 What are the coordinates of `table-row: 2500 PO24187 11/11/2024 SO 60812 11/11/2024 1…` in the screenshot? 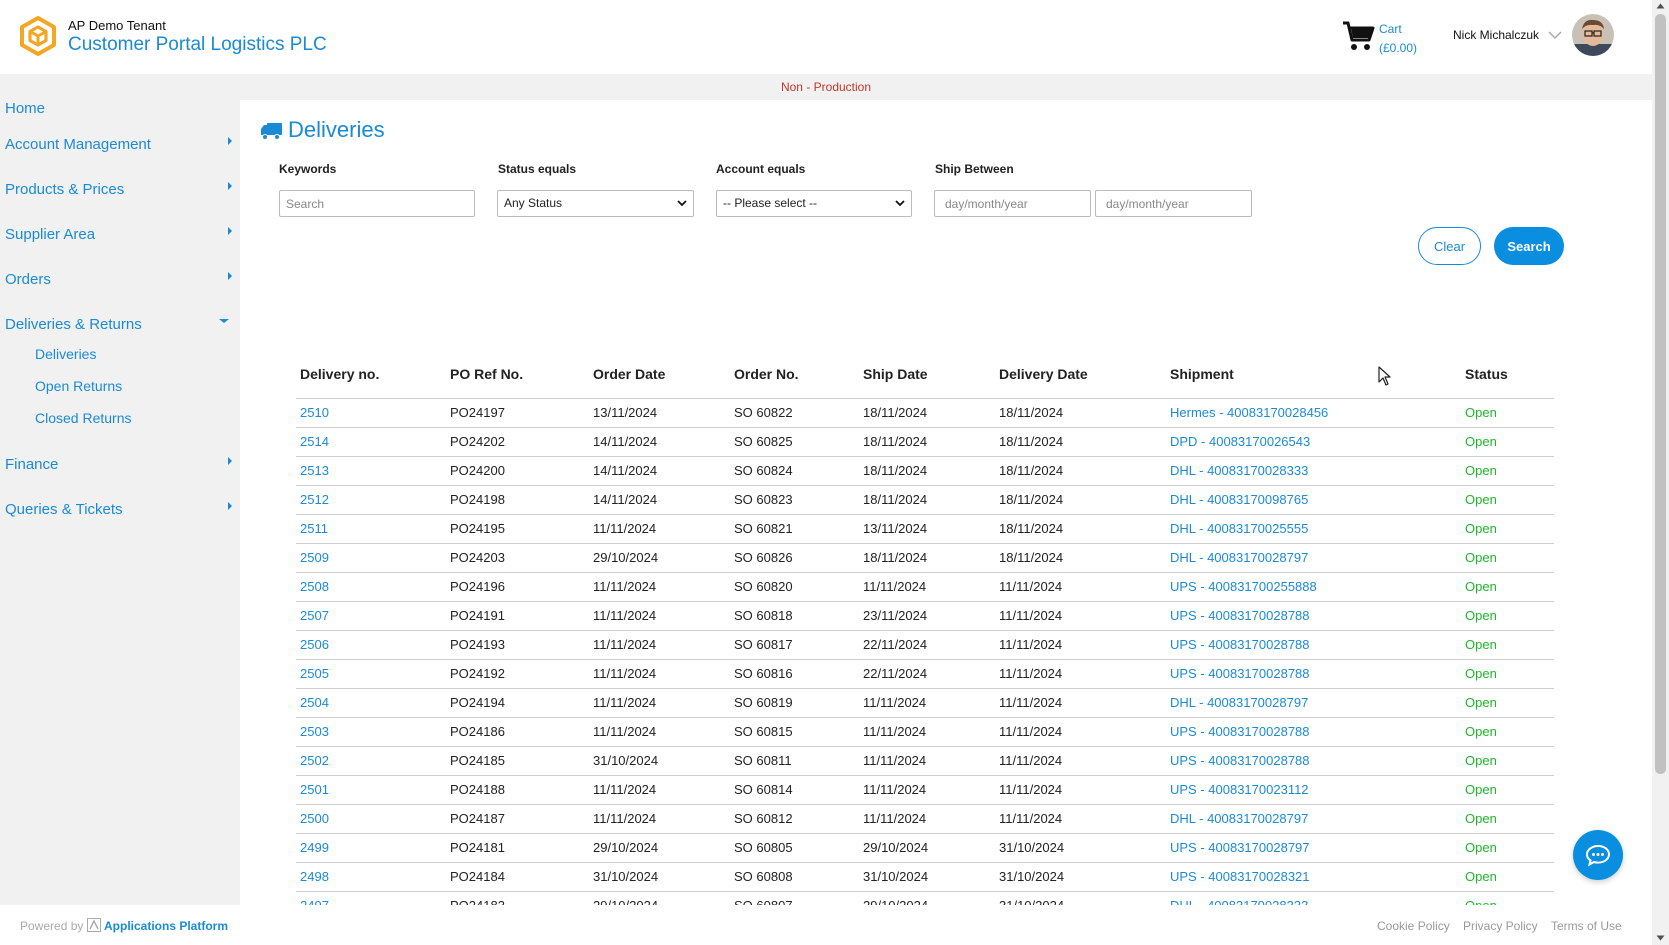 It's located at (925, 819).